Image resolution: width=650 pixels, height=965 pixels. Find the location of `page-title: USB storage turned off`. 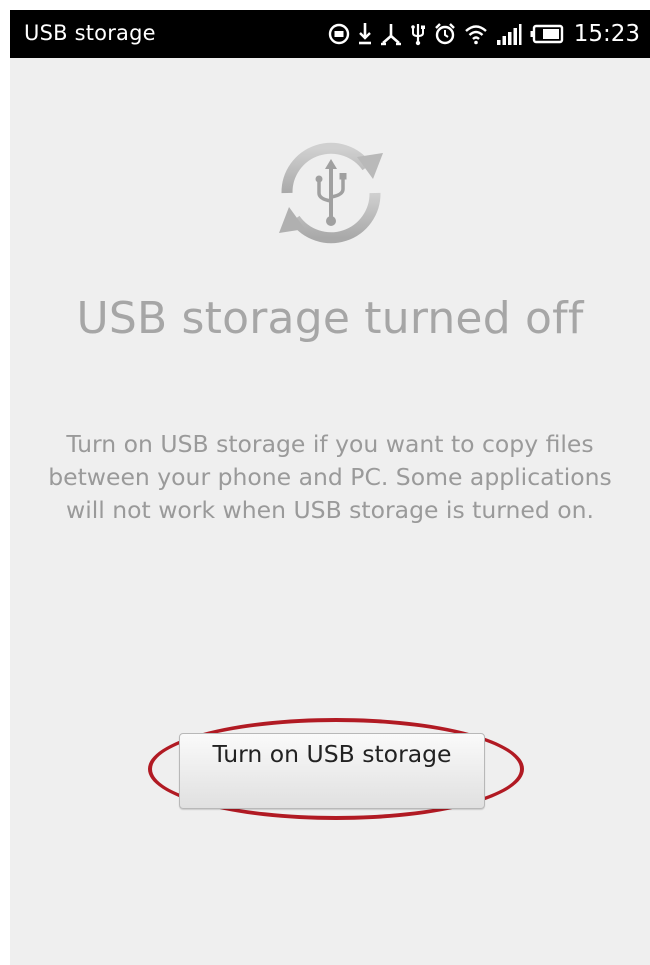

page-title: USB storage turned off is located at coordinates (330, 318).